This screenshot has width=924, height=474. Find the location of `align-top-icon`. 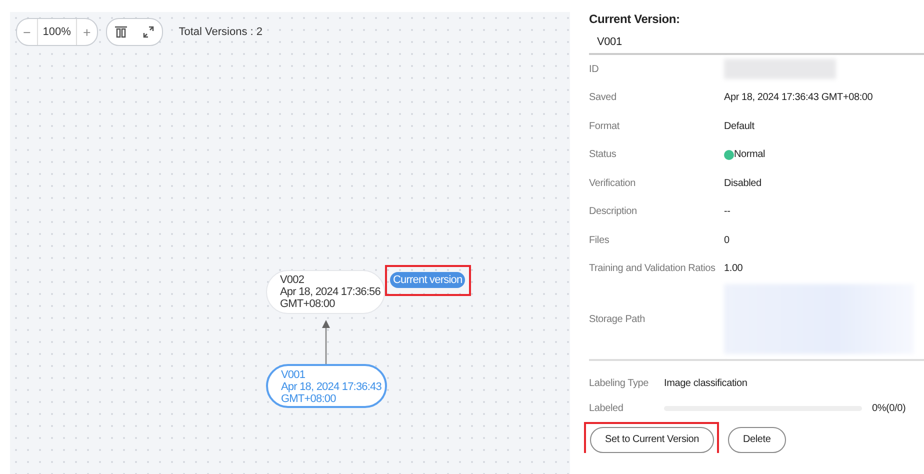

align-top-icon is located at coordinates (121, 32).